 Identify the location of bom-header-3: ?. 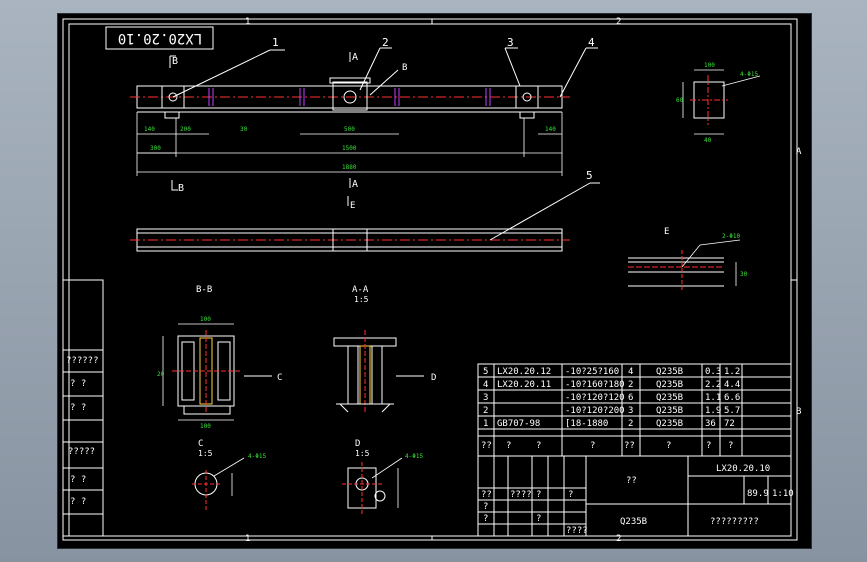
(538, 446).